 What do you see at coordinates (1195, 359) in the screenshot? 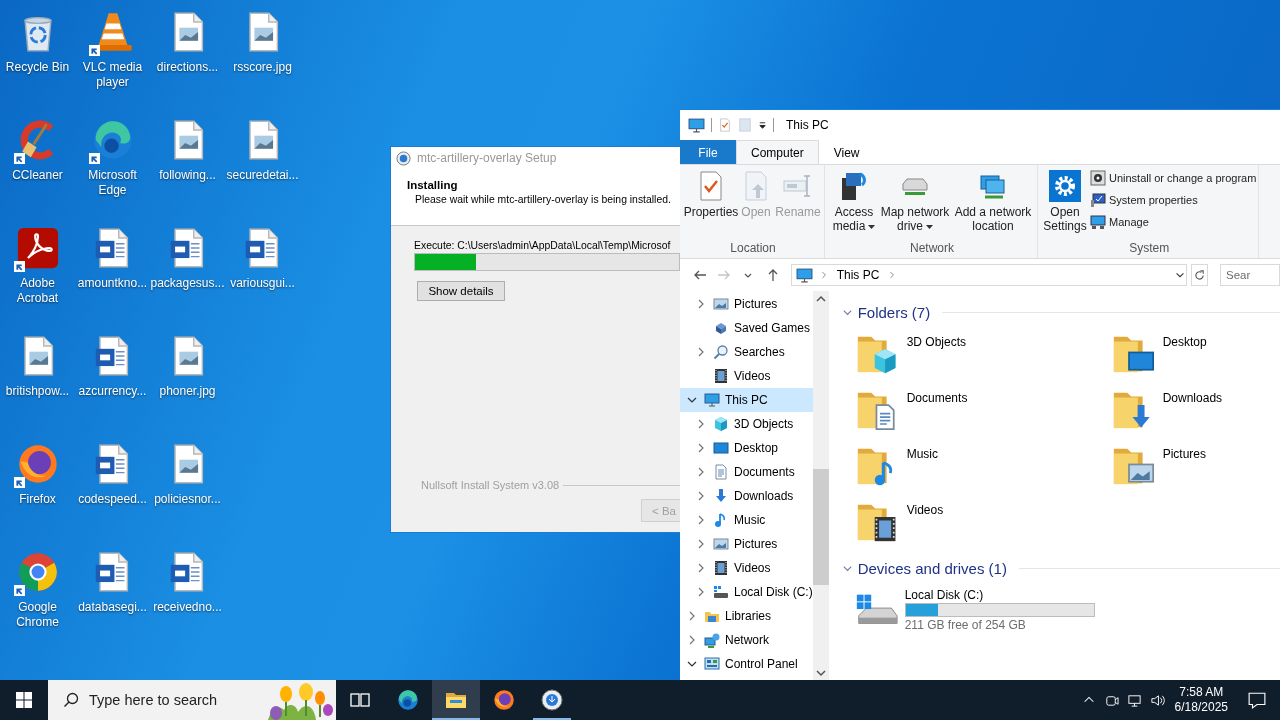
I see `folder-item: Desktop` at bounding box center [1195, 359].